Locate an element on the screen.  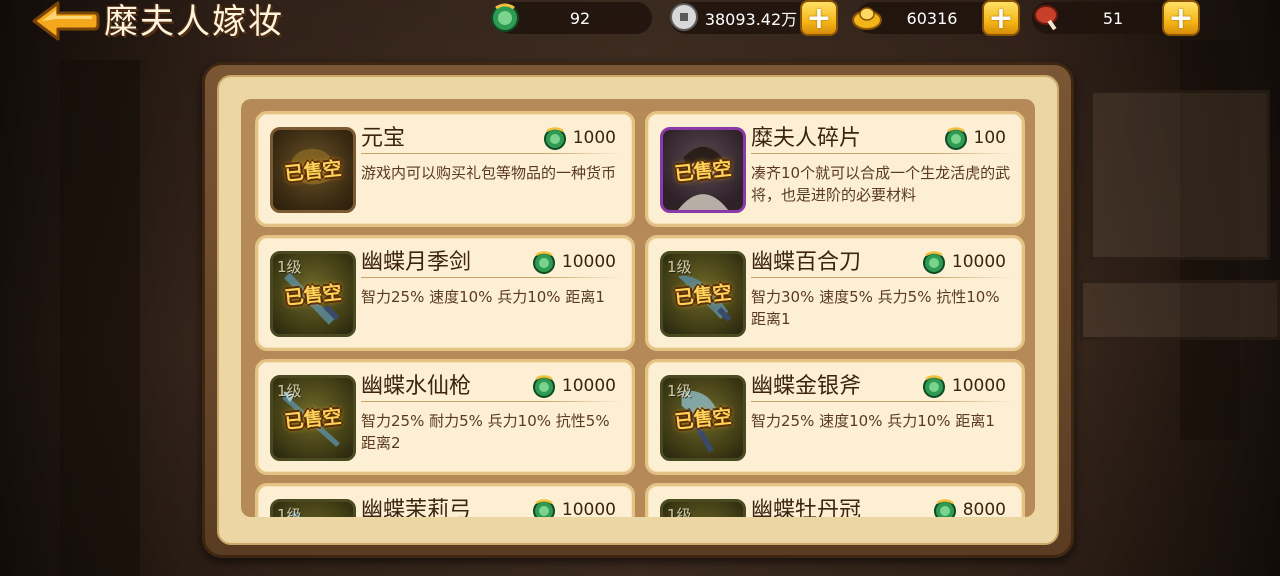
item-price: 8000 is located at coordinates (968, 506).